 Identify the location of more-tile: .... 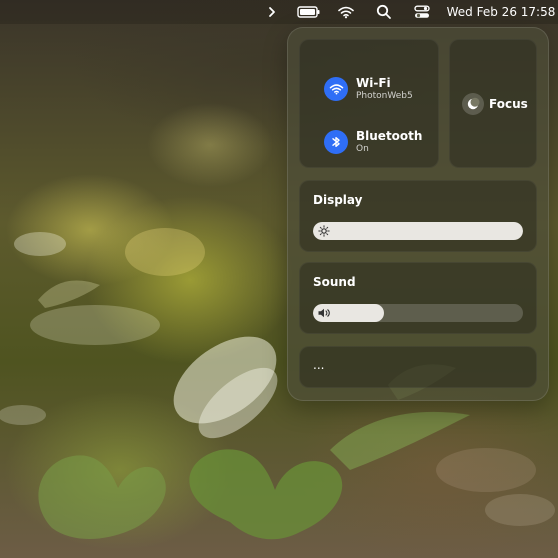
(418, 367).